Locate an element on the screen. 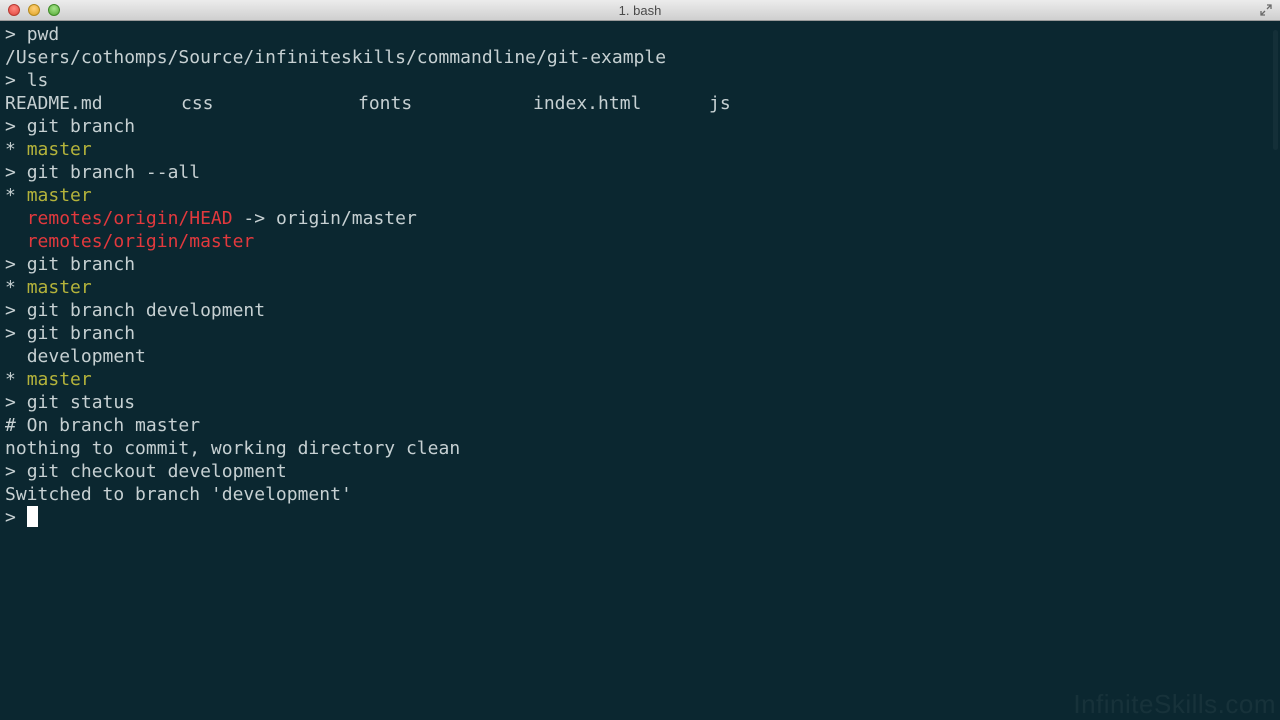  terminal-line: > git status is located at coordinates (637, 402).